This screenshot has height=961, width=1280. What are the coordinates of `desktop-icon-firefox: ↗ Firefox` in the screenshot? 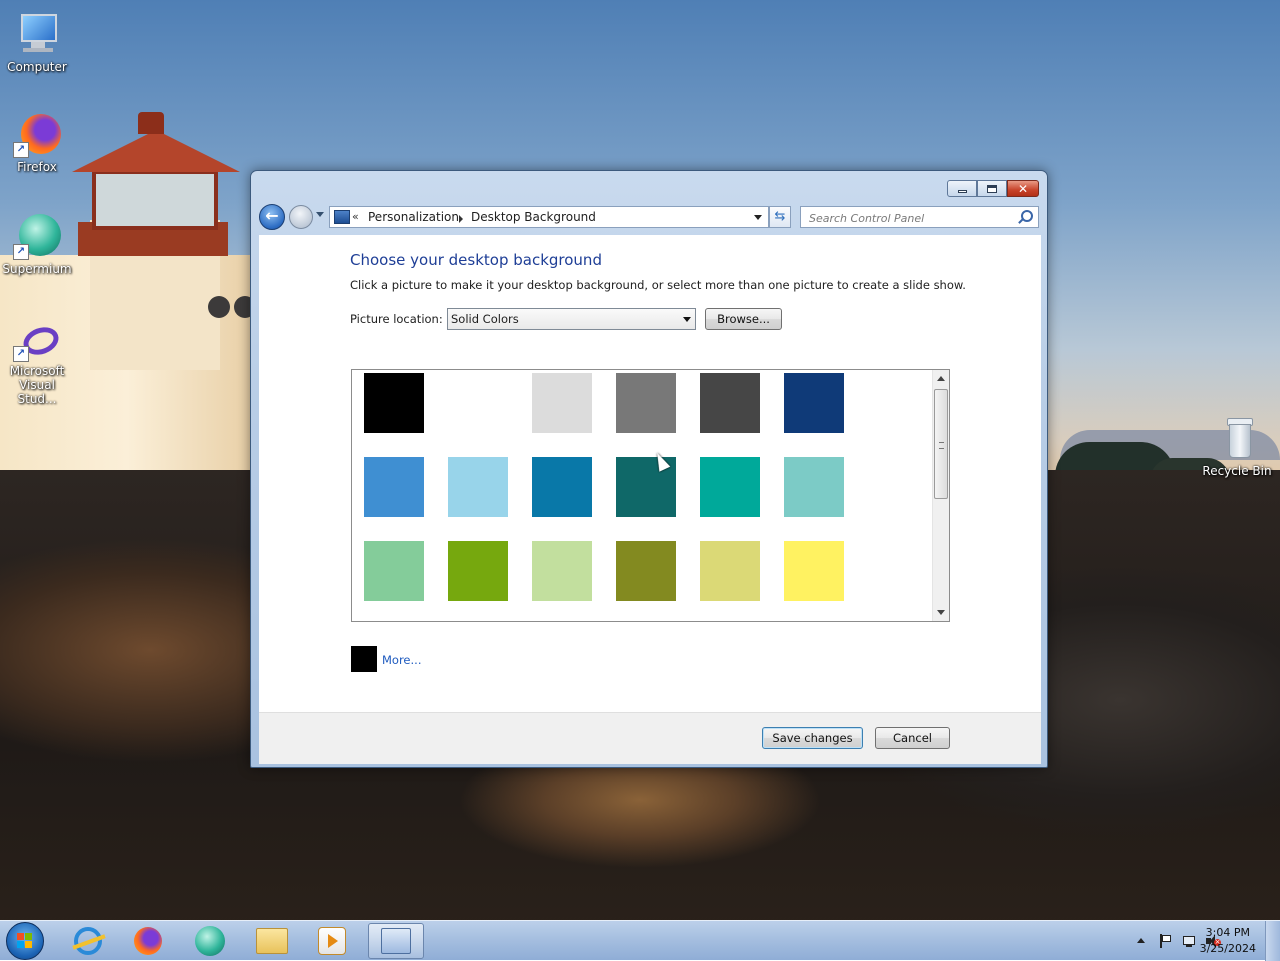 It's located at (37, 142).